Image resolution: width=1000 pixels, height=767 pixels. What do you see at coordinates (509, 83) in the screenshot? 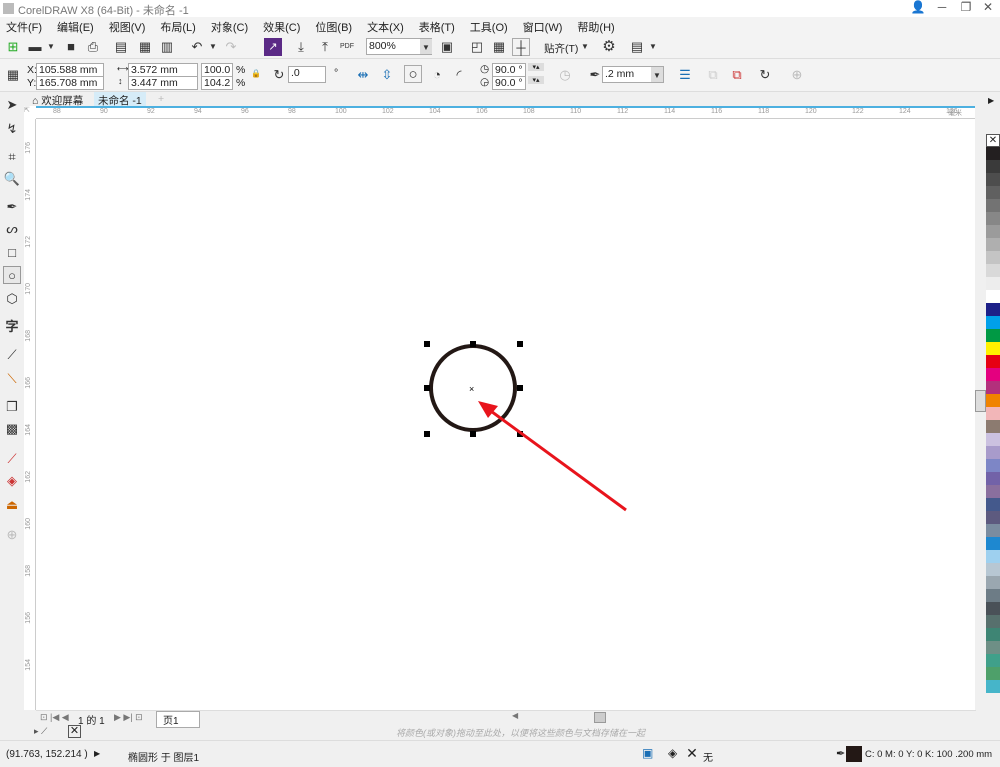
I see `end-angle-input: 90.0 °` at bounding box center [509, 83].